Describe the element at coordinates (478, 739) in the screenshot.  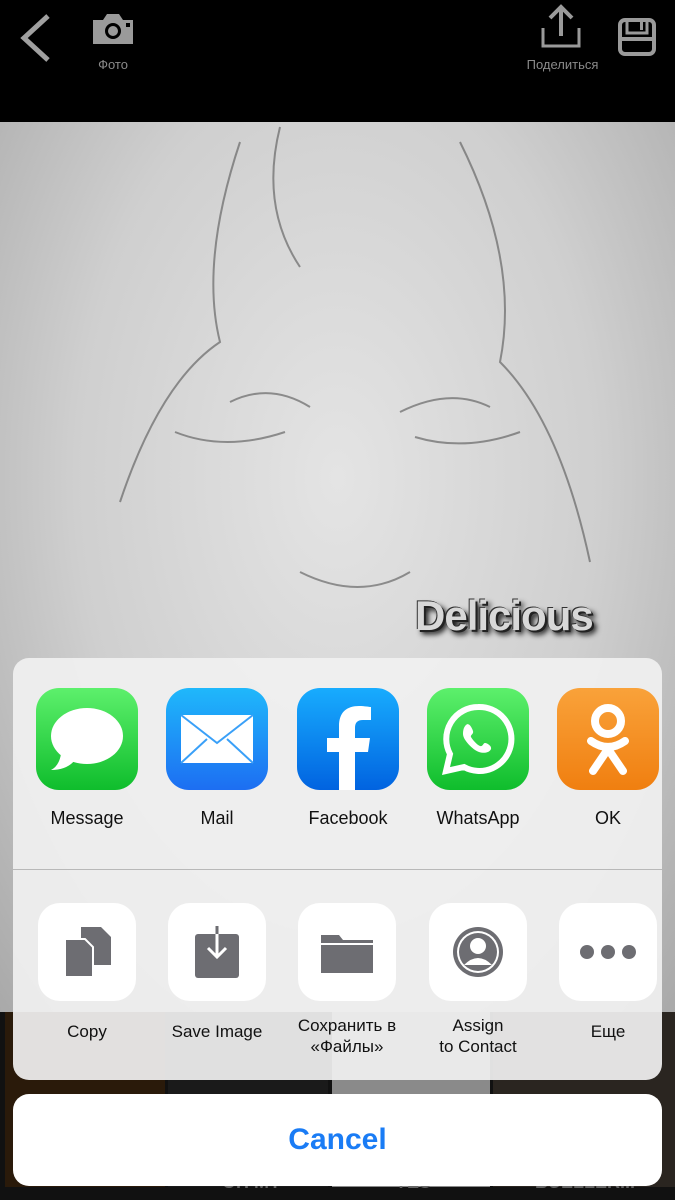
I see `whatsapp-icon` at that location.